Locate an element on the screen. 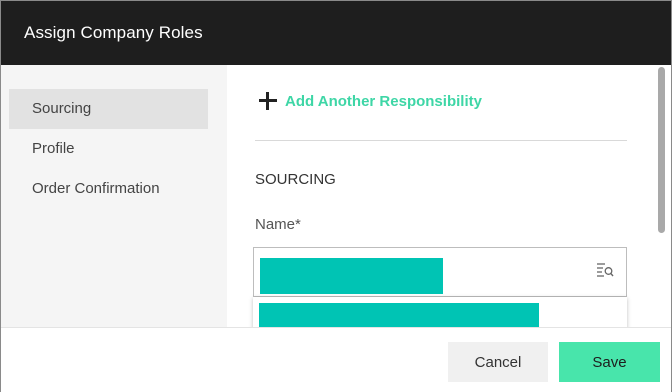 The height and width of the screenshot is (392, 672). dialog-title: Assign Company Roles is located at coordinates (113, 32).